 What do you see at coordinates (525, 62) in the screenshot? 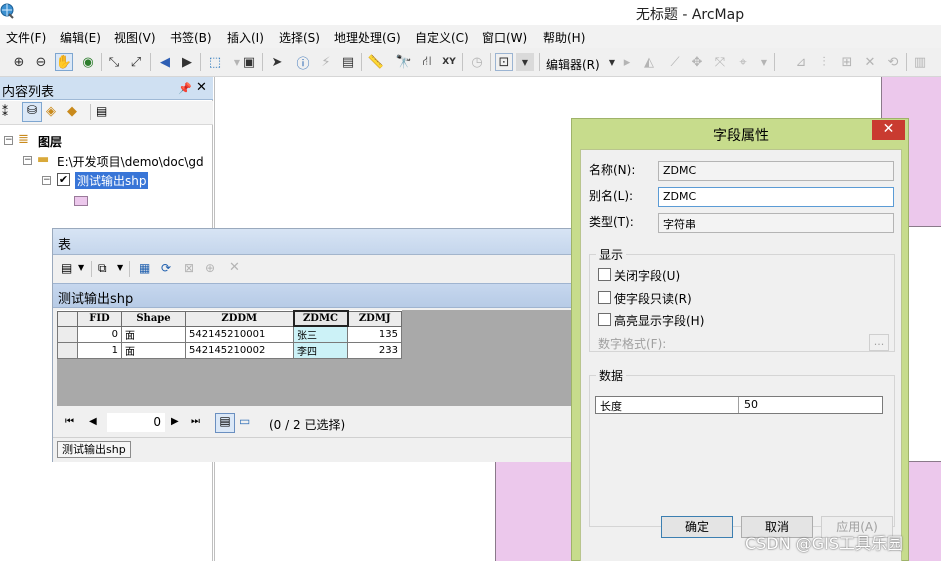
I see `toolbar-overflow-icon: ▼` at bounding box center [525, 62].